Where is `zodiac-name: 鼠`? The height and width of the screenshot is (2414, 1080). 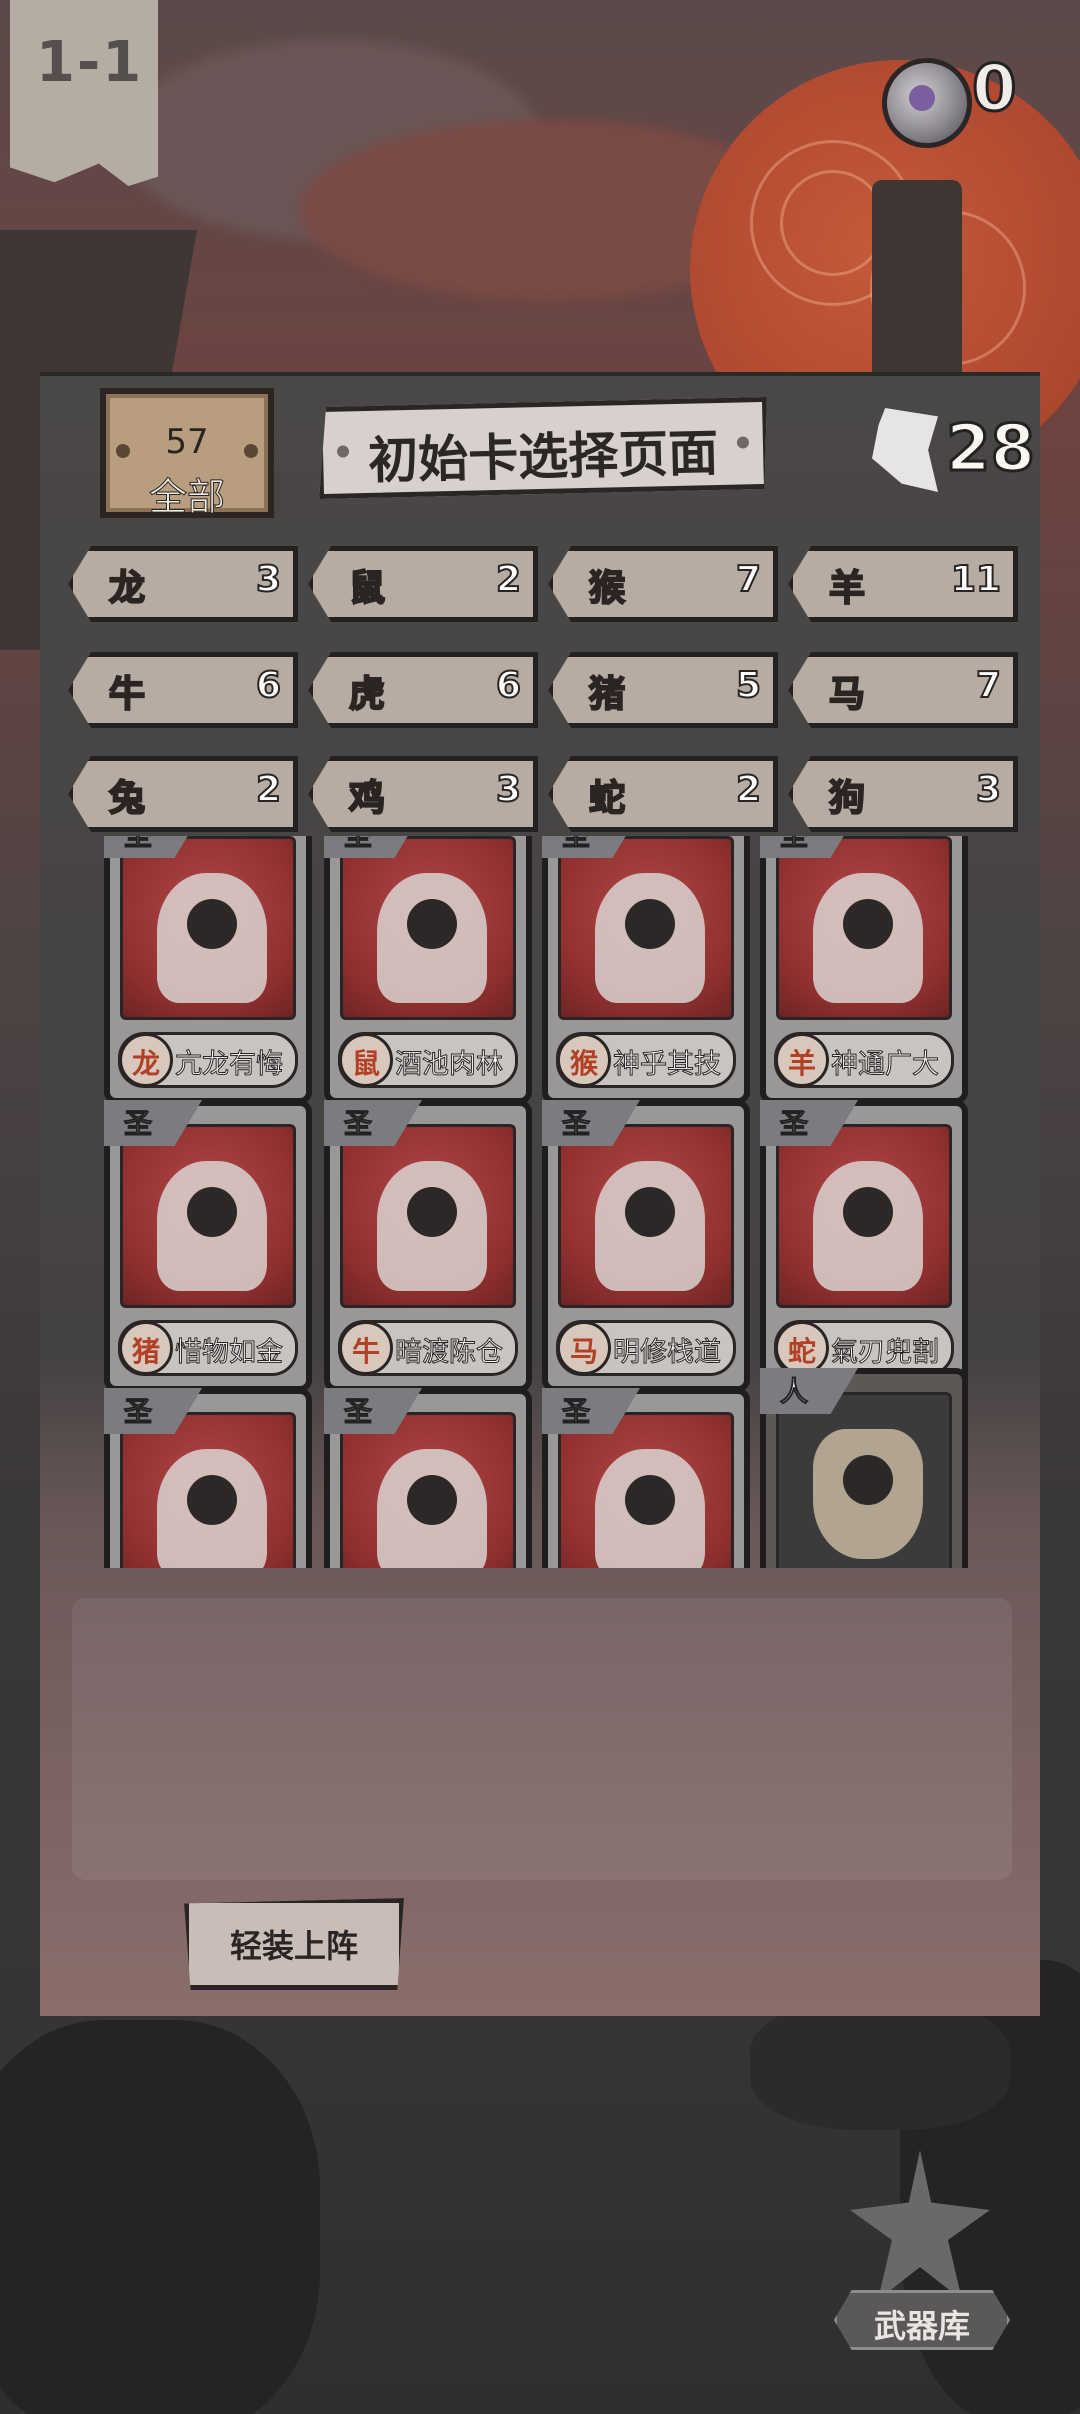
zodiac-name: 鼠 is located at coordinates (367, 588).